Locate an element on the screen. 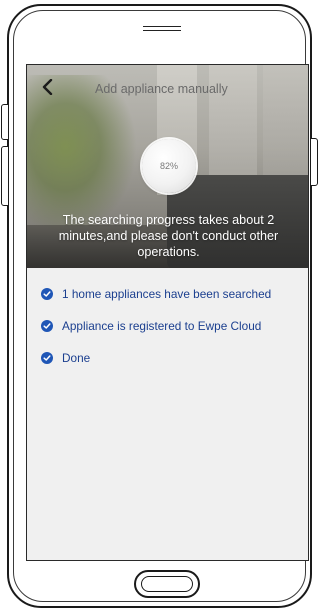  status-item: Appliance is registered to Ewpe Cloud is located at coordinates (171, 326).